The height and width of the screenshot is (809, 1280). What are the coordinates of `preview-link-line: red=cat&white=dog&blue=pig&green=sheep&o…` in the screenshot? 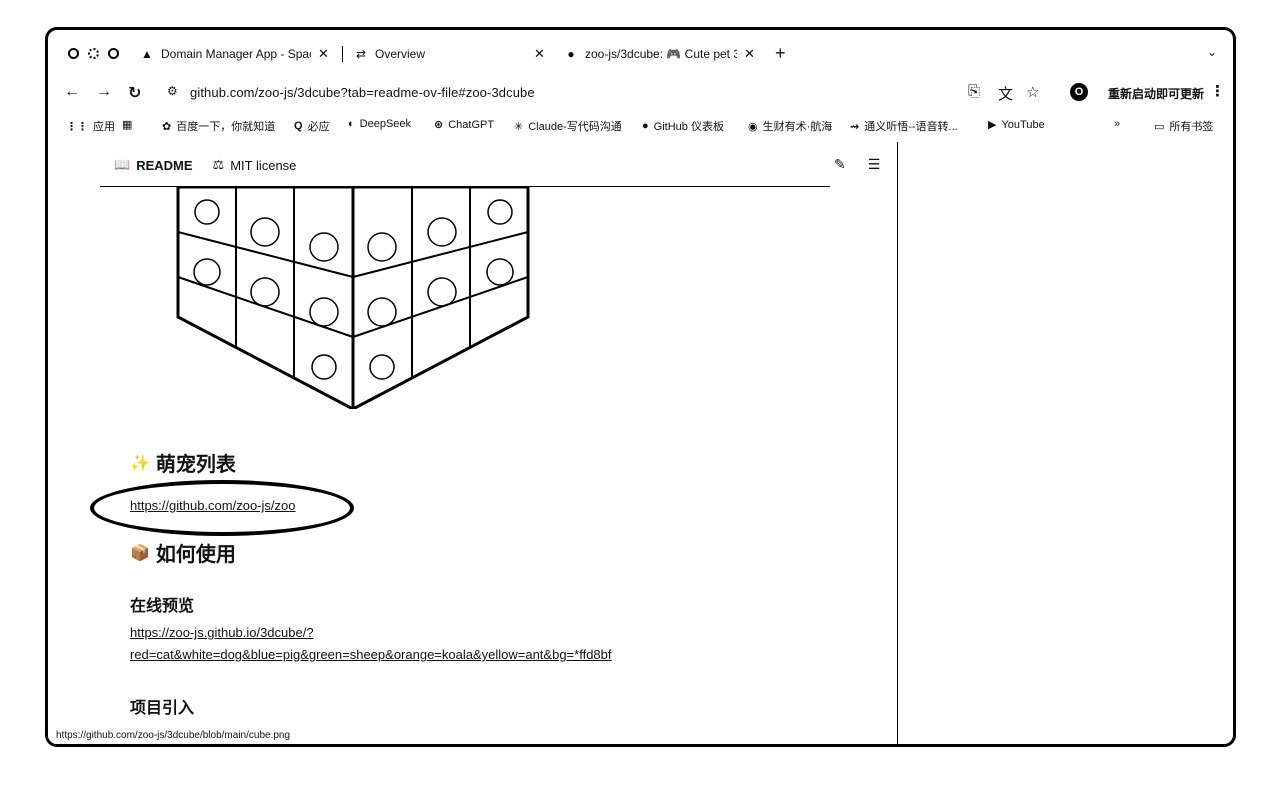 It's located at (430, 655).